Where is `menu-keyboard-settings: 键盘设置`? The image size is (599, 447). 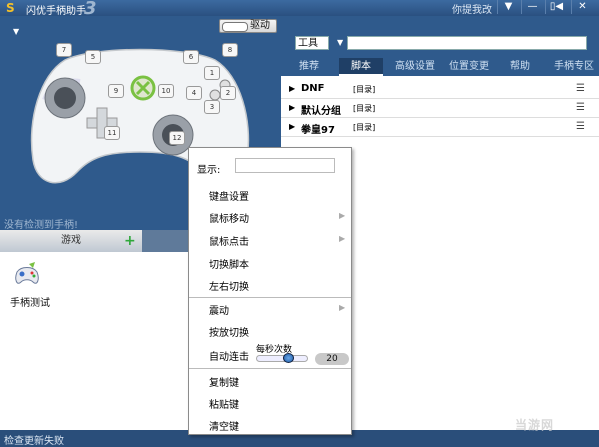 menu-keyboard-settings: 键盘设置 is located at coordinates (229, 195).